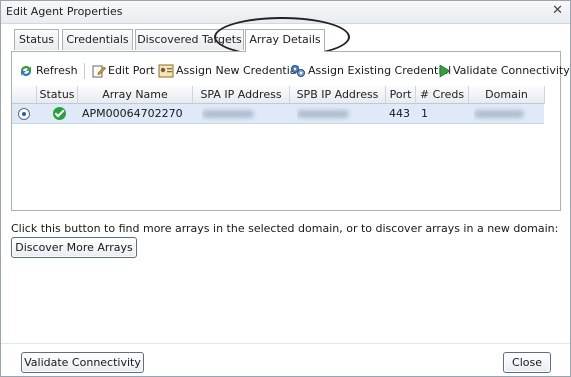 The image size is (571, 377). What do you see at coordinates (401, 95) in the screenshot?
I see `header-port: Port` at bounding box center [401, 95].